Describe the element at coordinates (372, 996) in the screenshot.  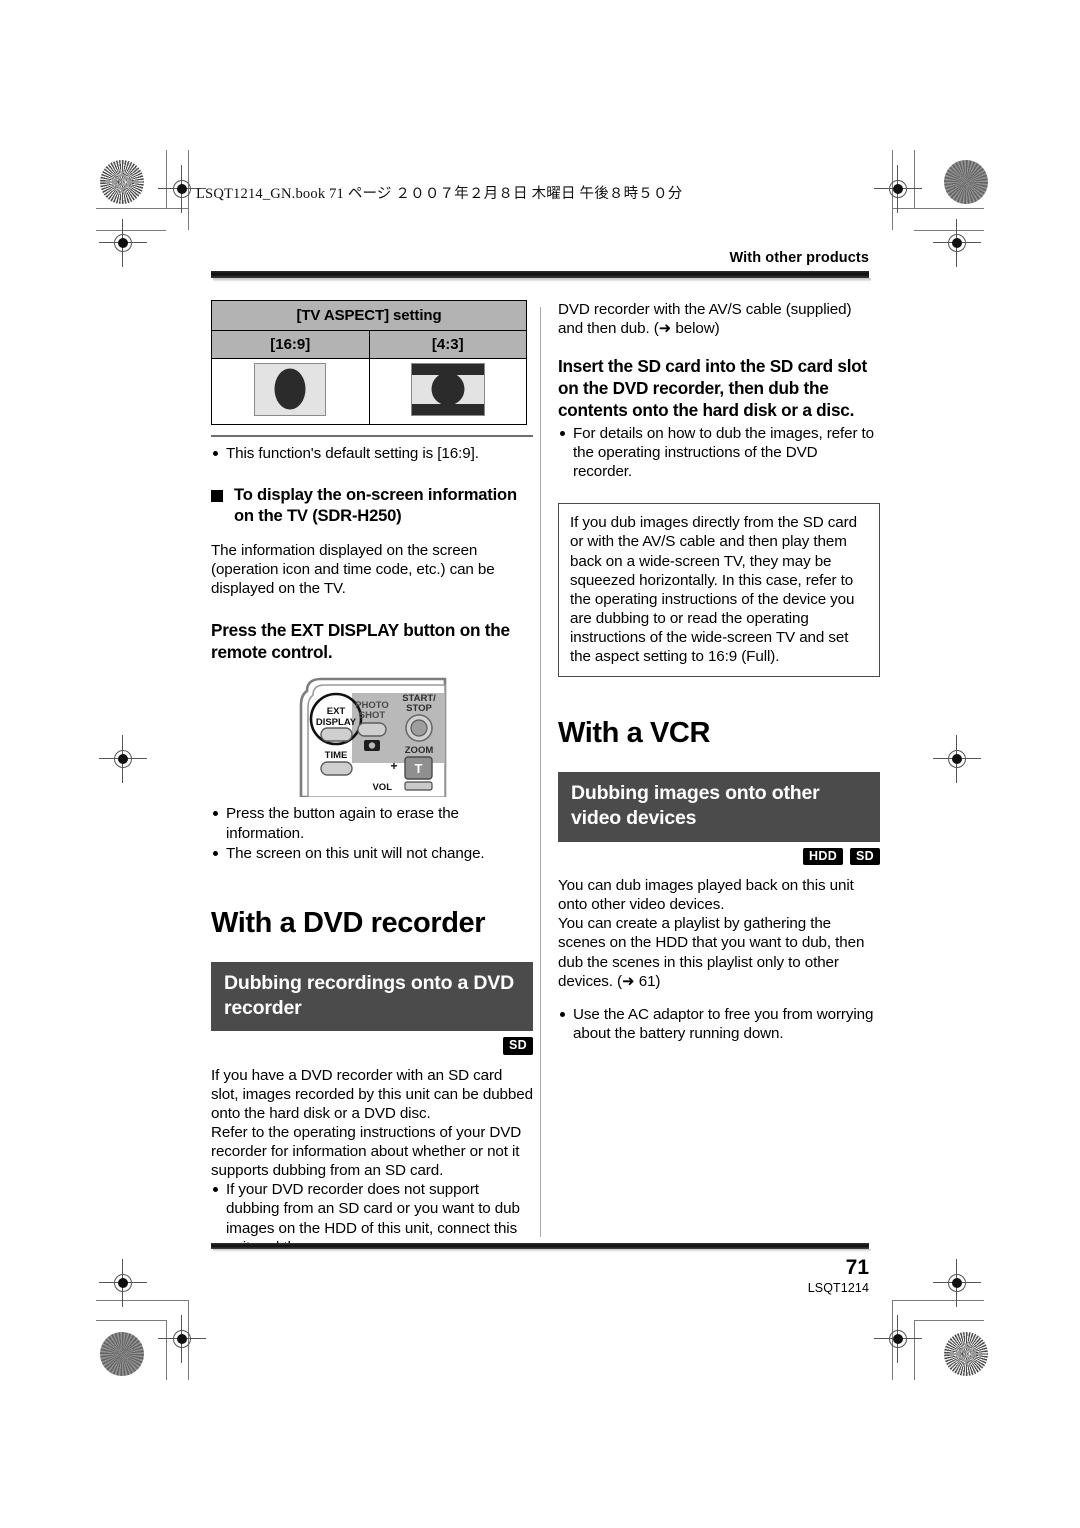
I see `section-banner-dubbing-dvd: Dubbing recordings onto a DVD recorder` at that location.